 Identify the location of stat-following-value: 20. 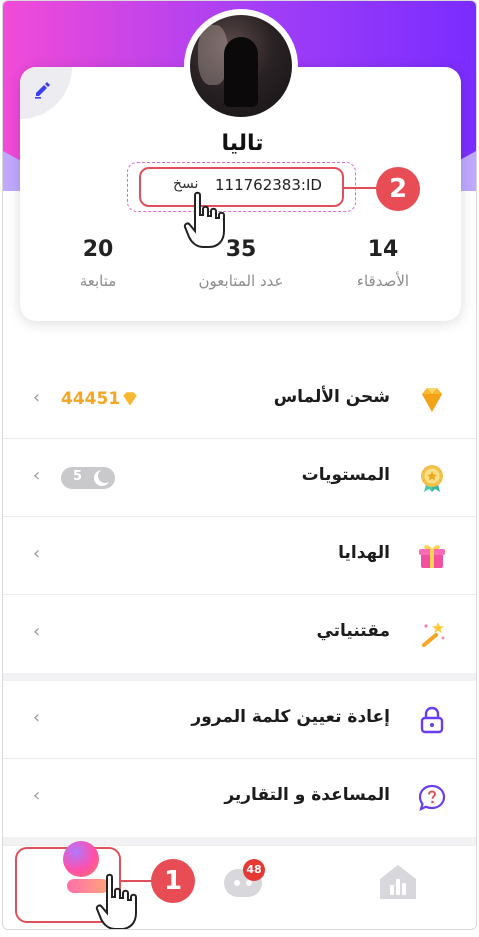
(98, 249).